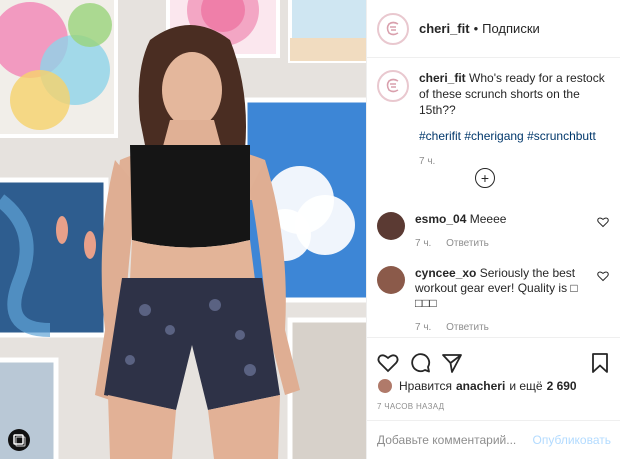  Describe the element at coordinates (444, 28) in the screenshot. I see `author-username: cheri_fit` at that location.